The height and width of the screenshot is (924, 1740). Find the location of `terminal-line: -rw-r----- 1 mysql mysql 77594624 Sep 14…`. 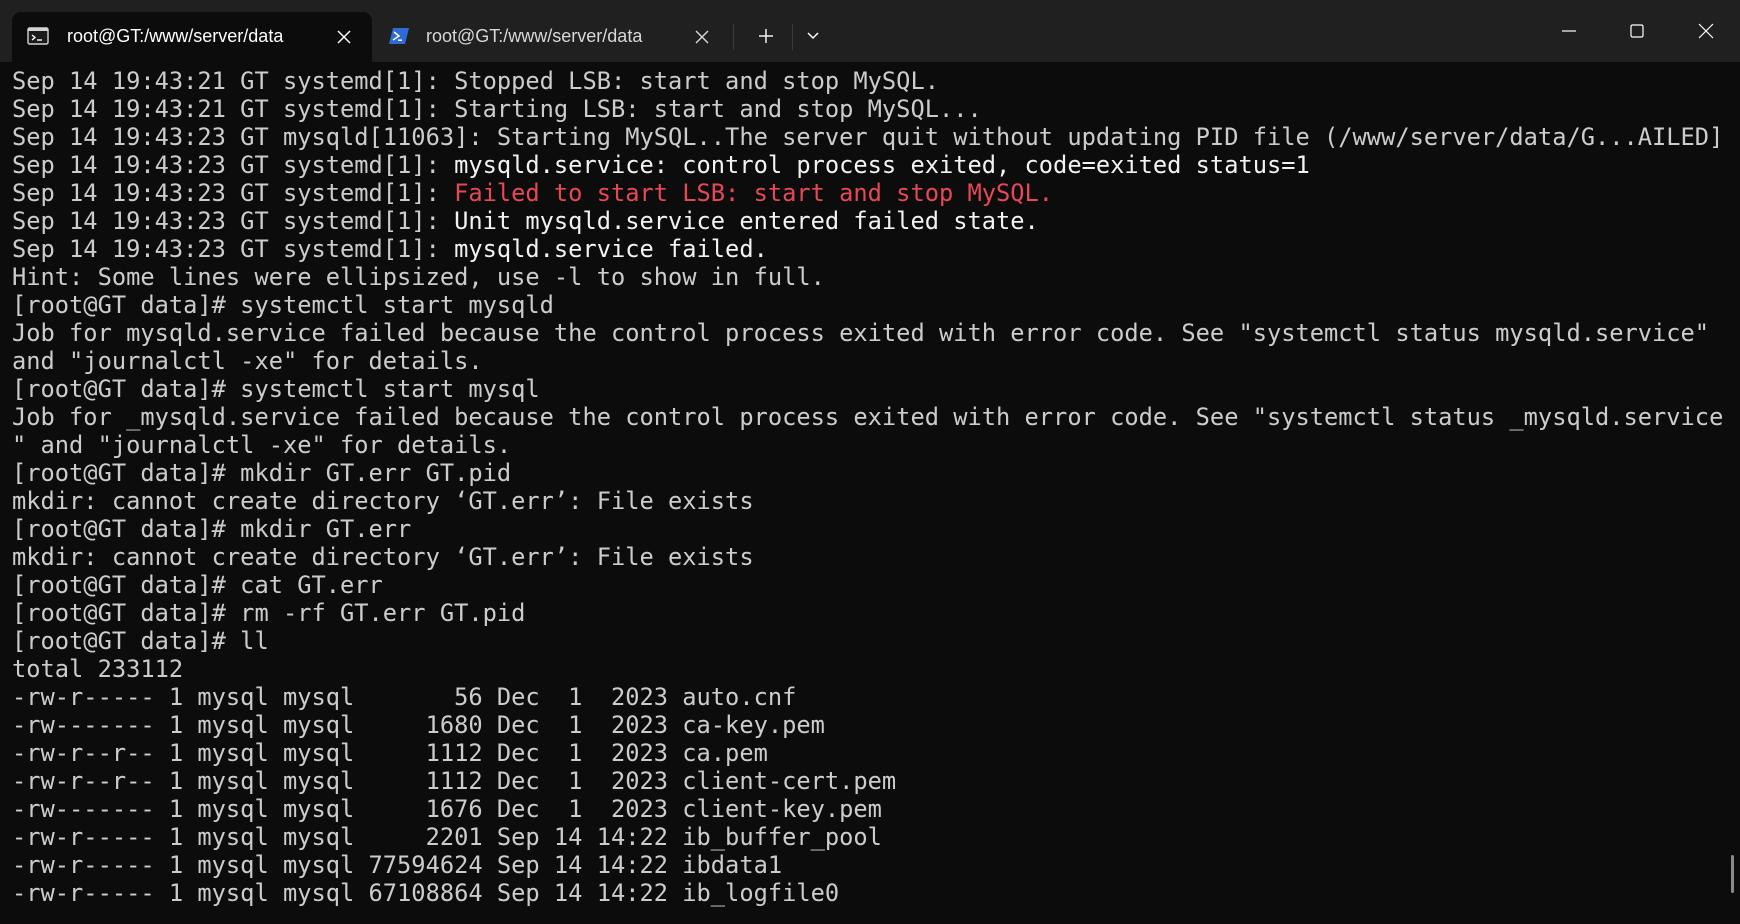

terminal-line: -rw-r----- 1 mysql mysql 77594624 Sep 14… is located at coordinates (397, 865).